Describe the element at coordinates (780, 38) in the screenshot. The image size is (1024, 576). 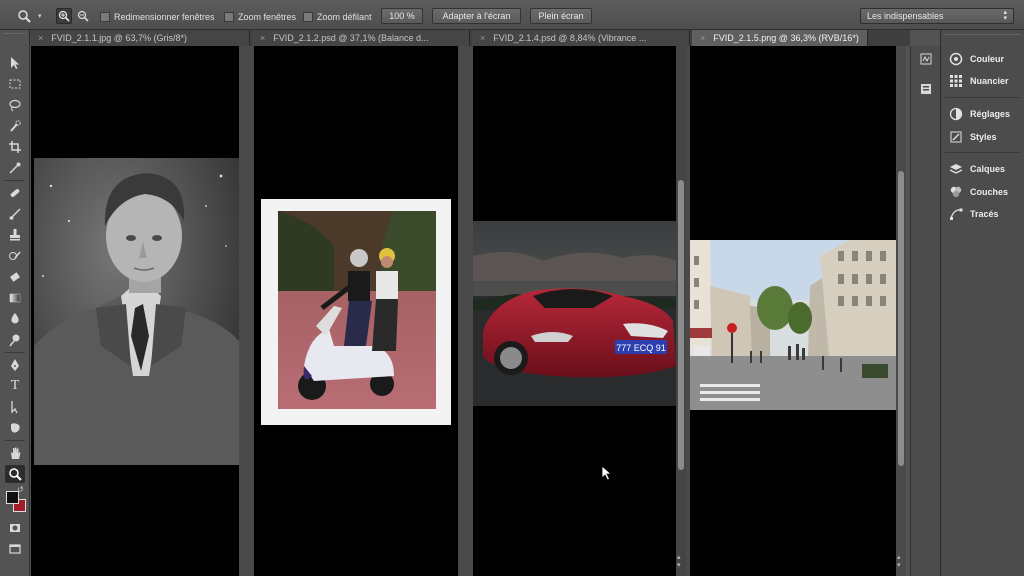
I see `tab-fvid-2-1-5: × FVID_2.1.5.png @ 36,3% (RVB/16*)` at that location.